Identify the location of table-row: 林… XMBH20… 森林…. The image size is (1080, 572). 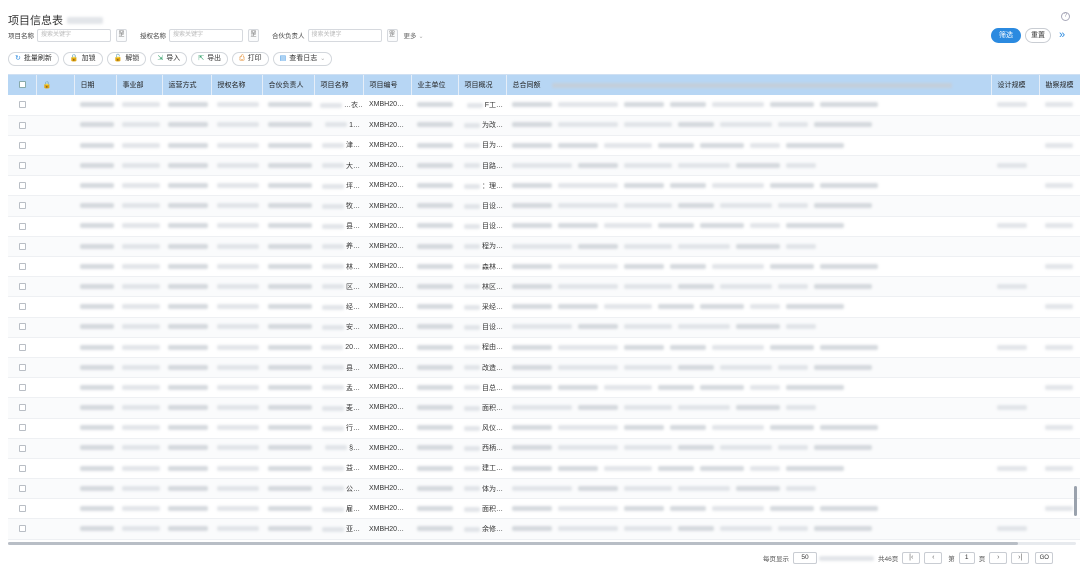
(544, 267).